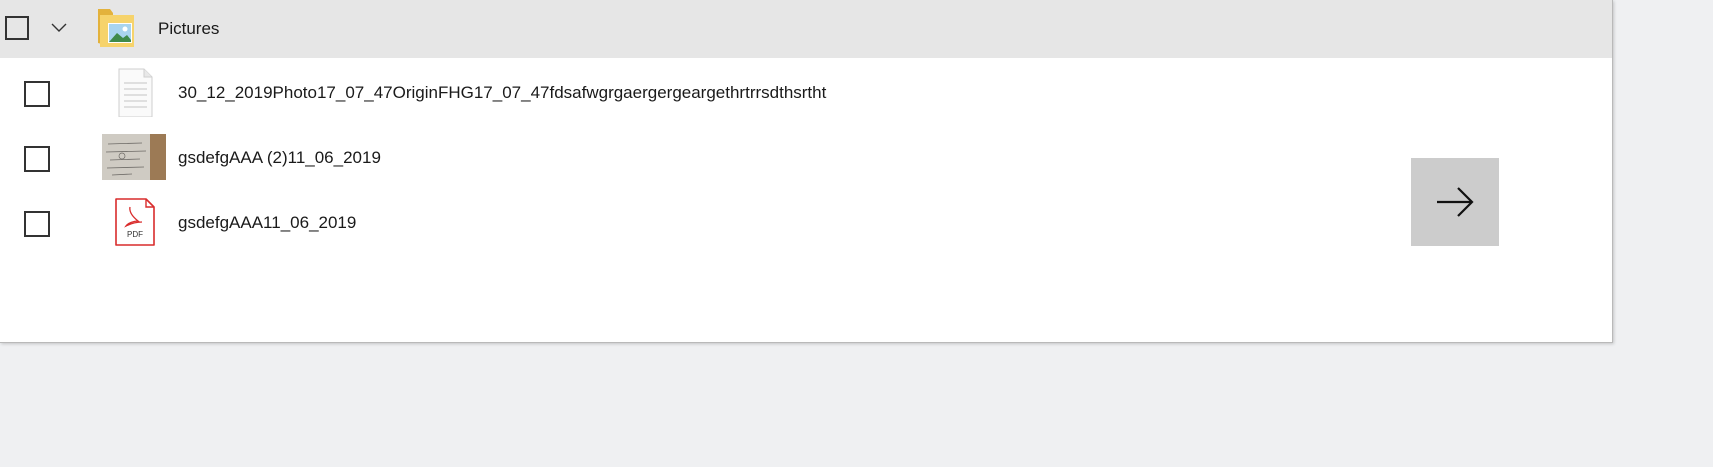 Image resolution: width=1713 pixels, height=467 pixels. What do you see at coordinates (59, 27) in the screenshot?
I see `chevron-down-icon` at bounding box center [59, 27].